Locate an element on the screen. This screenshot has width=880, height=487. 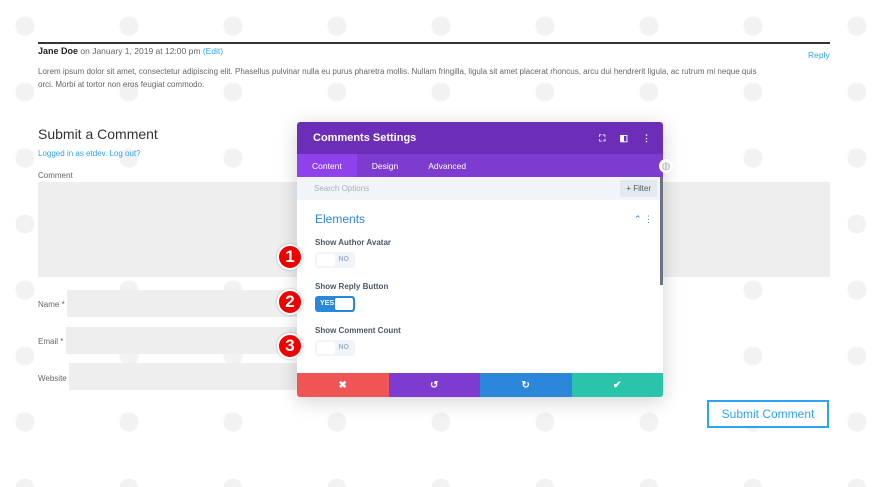
redo-icon: ↻ is located at coordinates (525, 385).